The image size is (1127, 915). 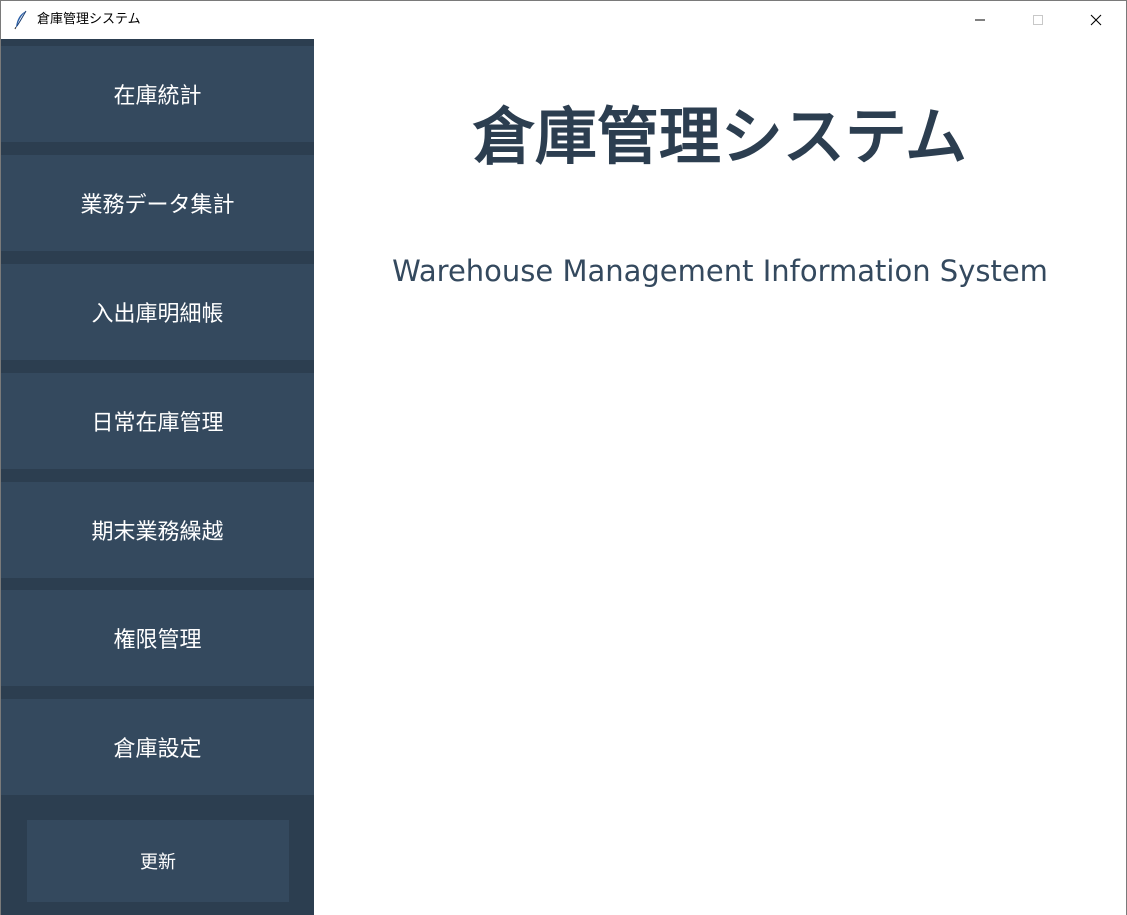 What do you see at coordinates (157, 530) in the screenshot?
I see `sidebar-item-period-end-carryover: 期末業務繰越` at bounding box center [157, 530].